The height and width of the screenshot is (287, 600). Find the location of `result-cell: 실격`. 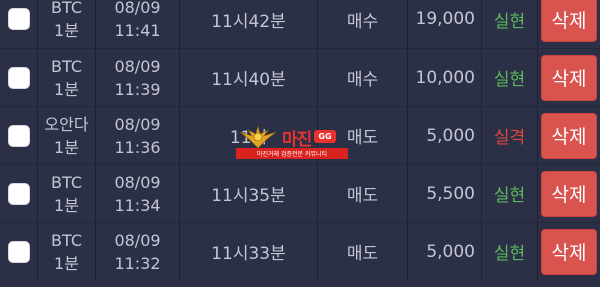

result-cell: 실격 is located at coordinates (510, 135).